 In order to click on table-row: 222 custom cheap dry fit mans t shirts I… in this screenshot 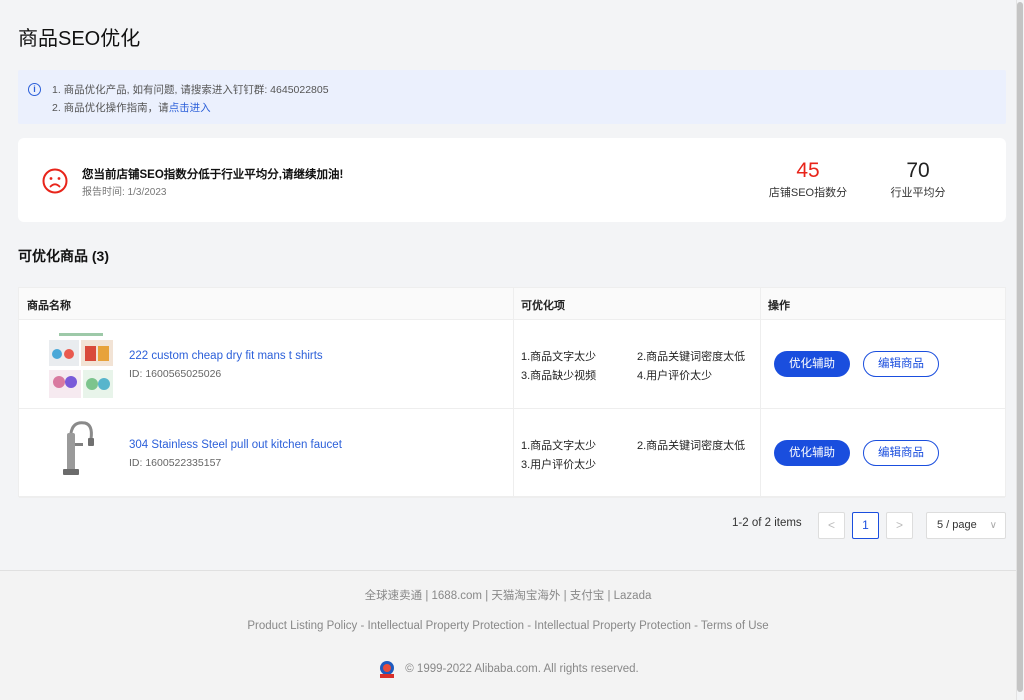, I will do `click(512, 364)`.